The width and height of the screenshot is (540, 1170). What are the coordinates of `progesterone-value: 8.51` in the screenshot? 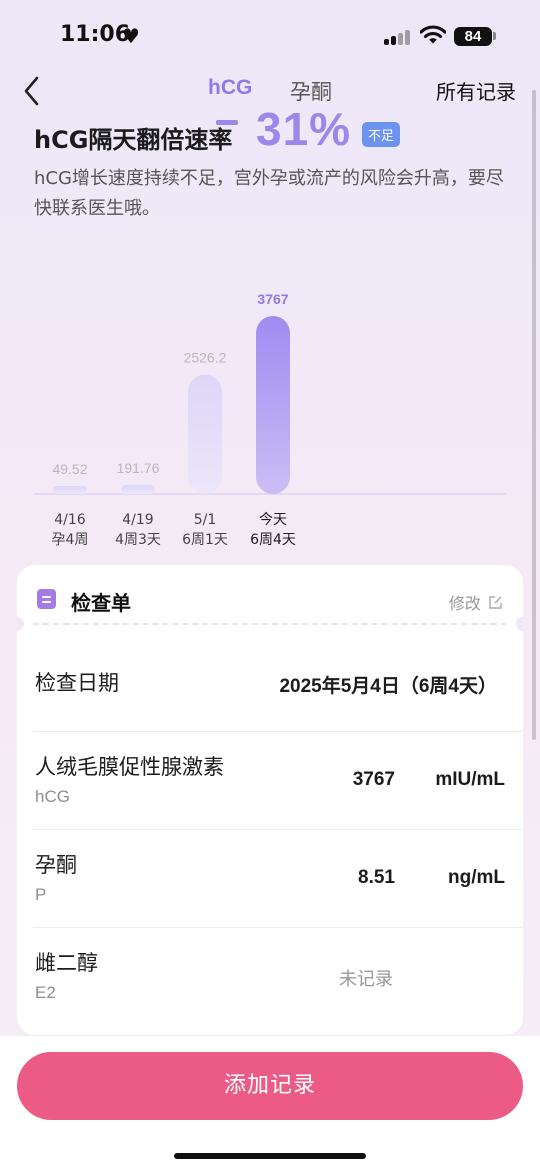 It's located at (376, 877).